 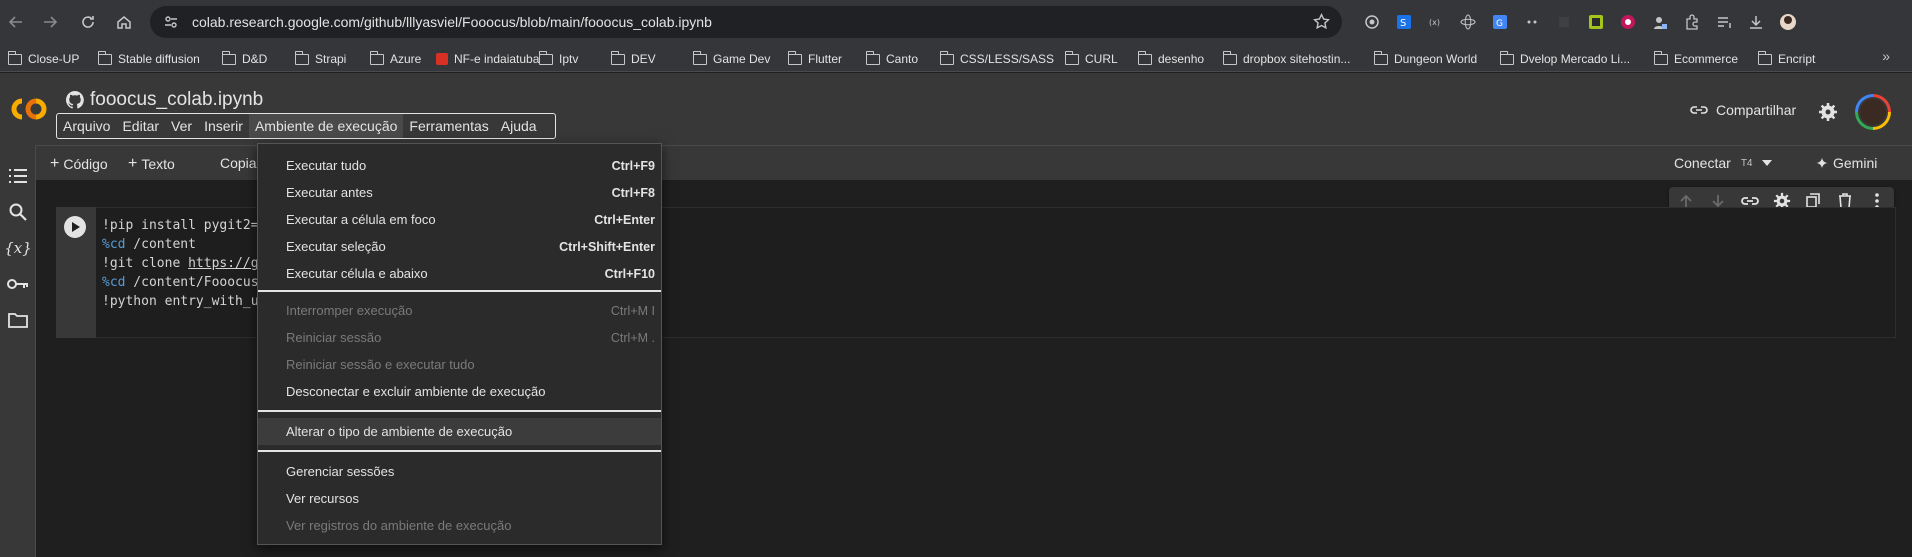 I want to click on extensions-puzzle-icon, so click(x=1692, y=22).